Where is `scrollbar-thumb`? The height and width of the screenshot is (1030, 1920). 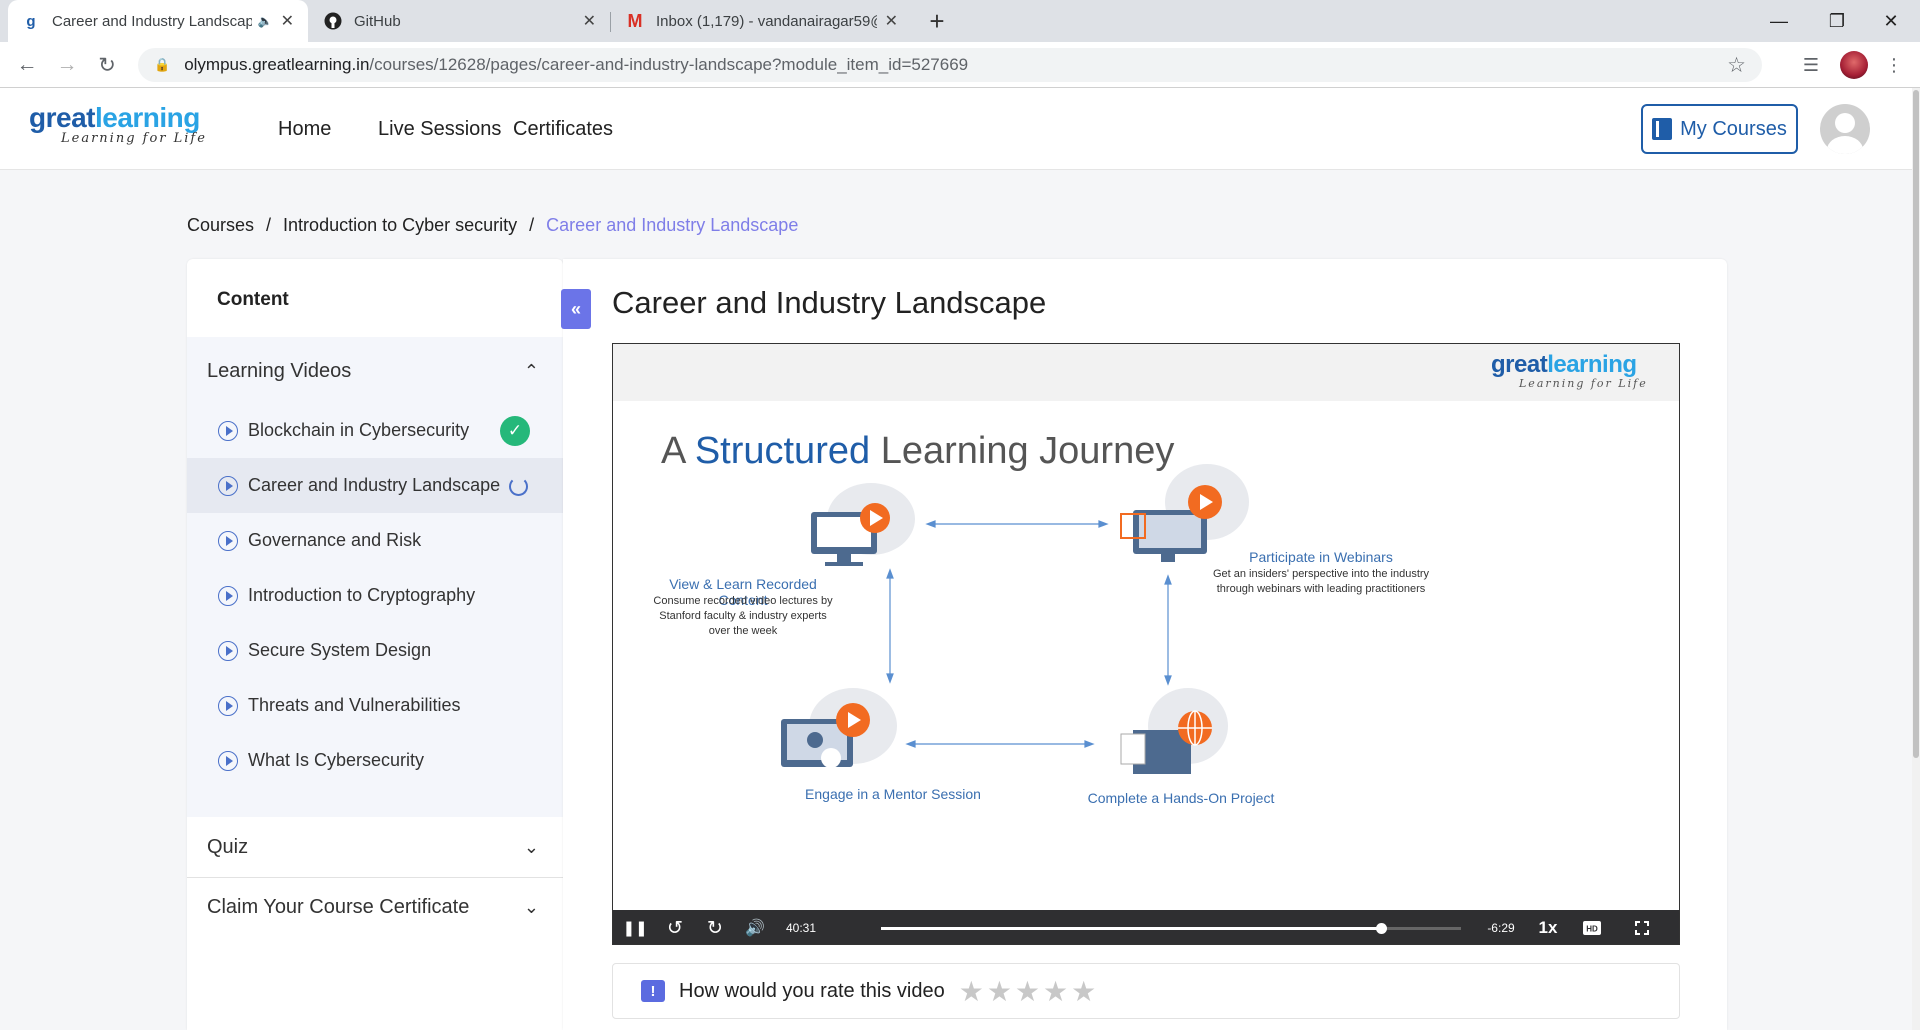 scrollbar-thumb is located at coordinates (1916, 424).